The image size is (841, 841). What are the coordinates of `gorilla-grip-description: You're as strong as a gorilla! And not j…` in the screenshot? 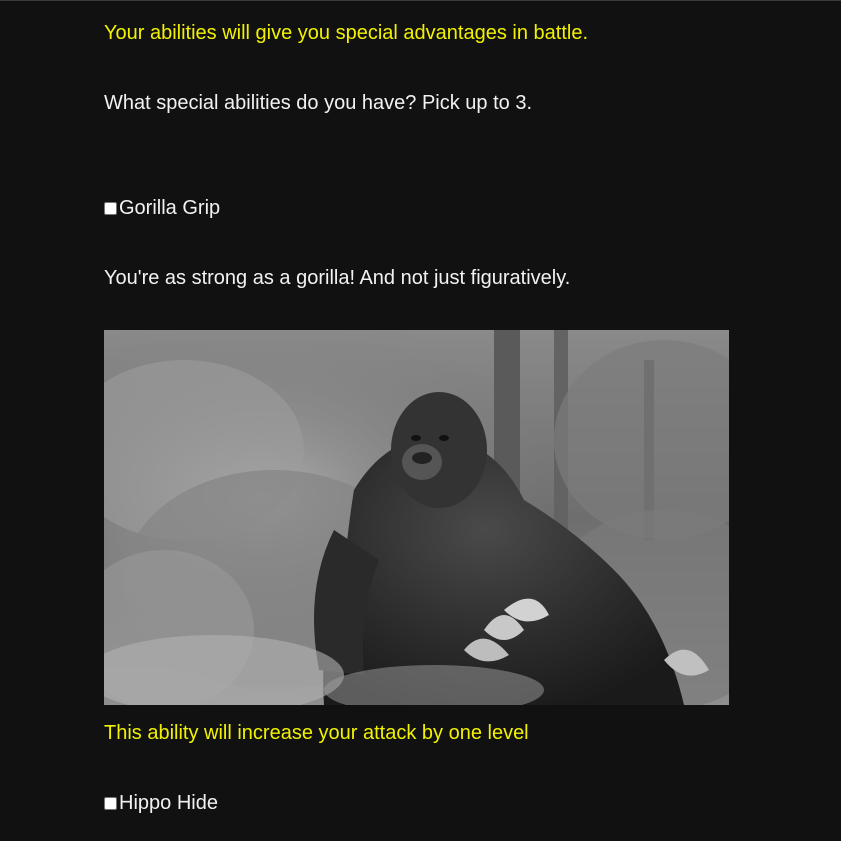 It's located at (337, 278).